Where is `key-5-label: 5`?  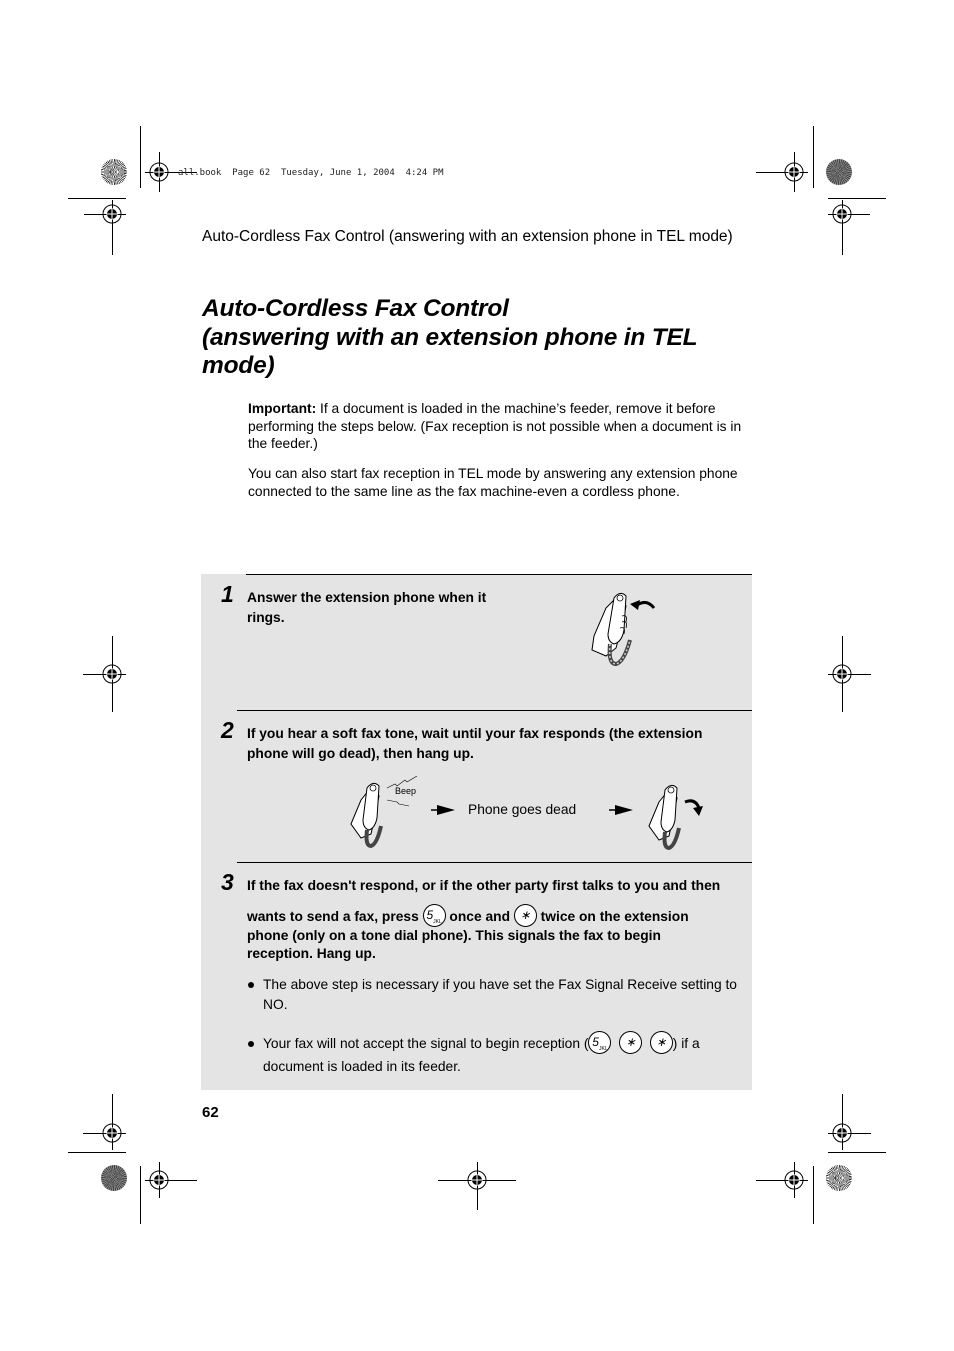 key-5-label: 5 is located at coordinates (595, 1042).